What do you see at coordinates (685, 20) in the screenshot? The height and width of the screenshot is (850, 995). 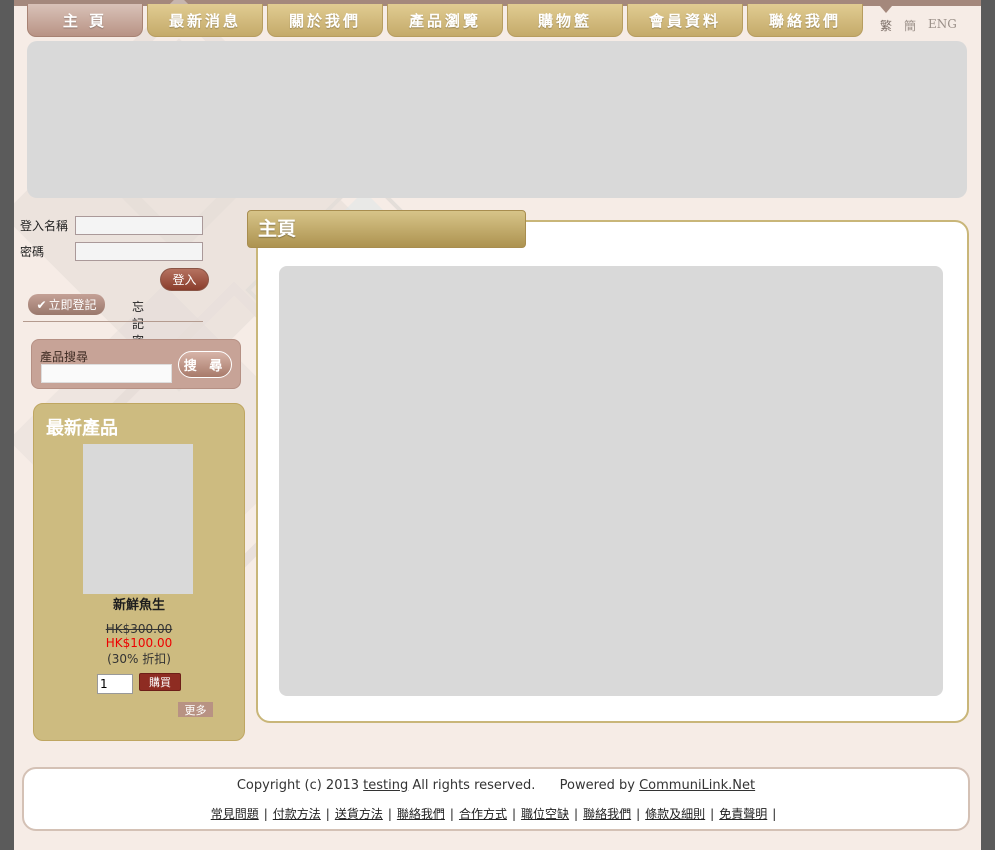 I see `nav-tab-5: 會員資料` at bounding box center [685, 20].